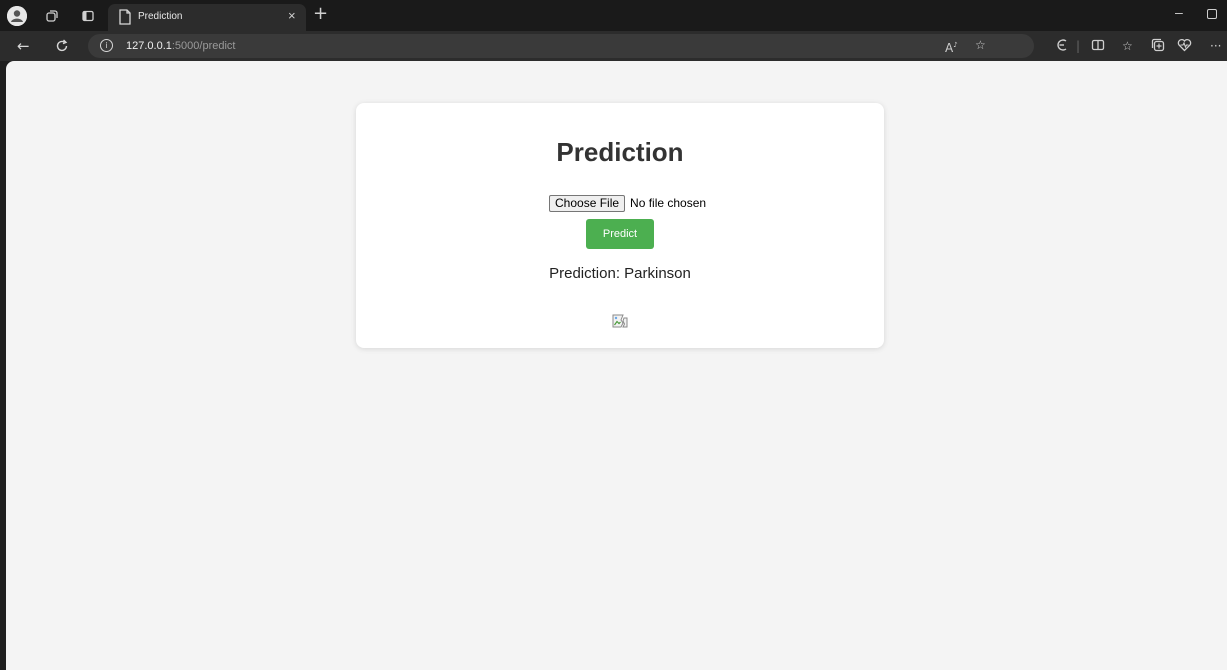 This screenshot has width=1227, height=670. What do you see at coordinates (587, 203) in the screenshot?
I see `choose-file-button: Choose File` at bounding box center [587, 203].